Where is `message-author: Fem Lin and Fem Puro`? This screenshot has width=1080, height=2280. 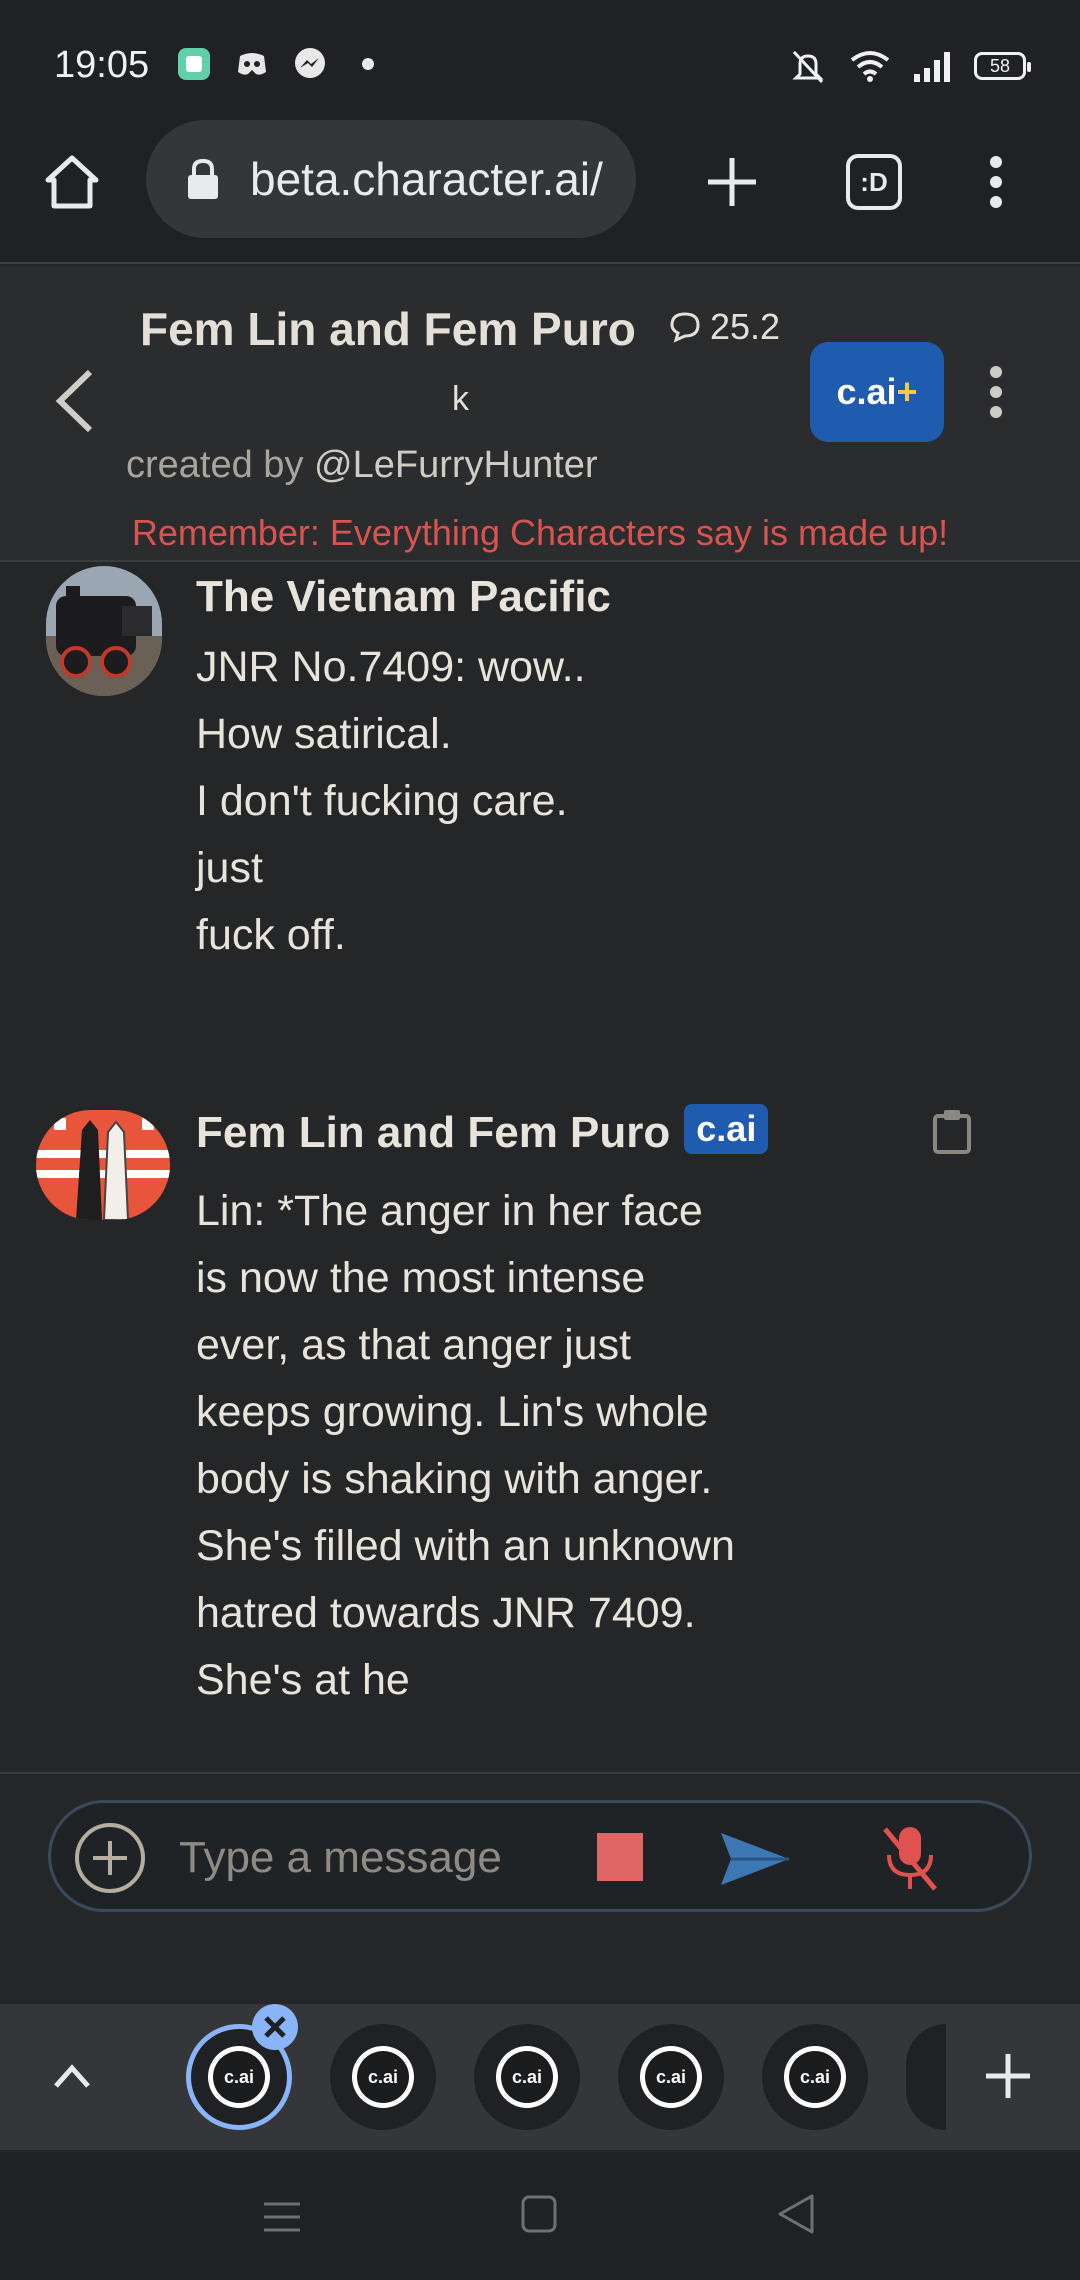 message-author: Fem Lin and Fem Puro is located at coordinates (433, 1132).